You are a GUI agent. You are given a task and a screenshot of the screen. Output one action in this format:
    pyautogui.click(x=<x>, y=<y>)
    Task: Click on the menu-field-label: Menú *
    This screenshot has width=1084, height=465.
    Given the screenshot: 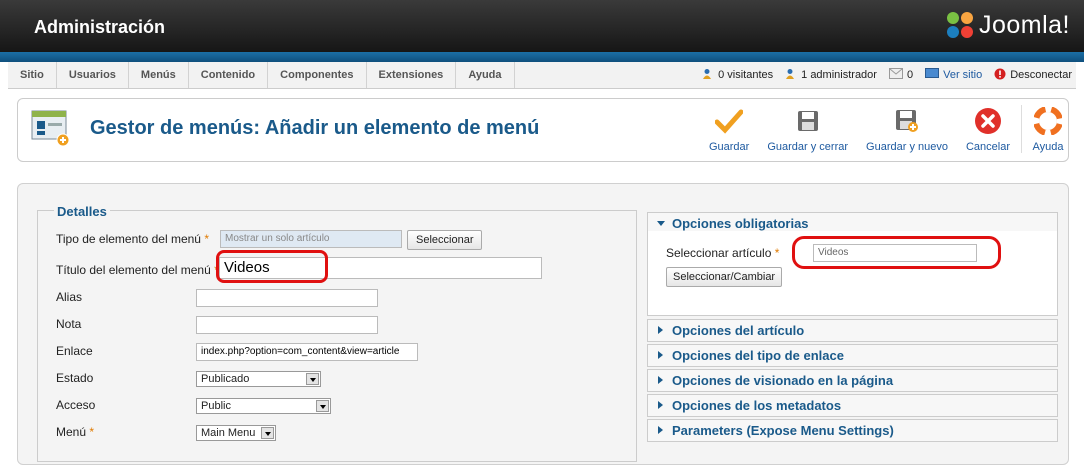 What is the action you would take?
    pyautogui.click(x=75, y=432)
    